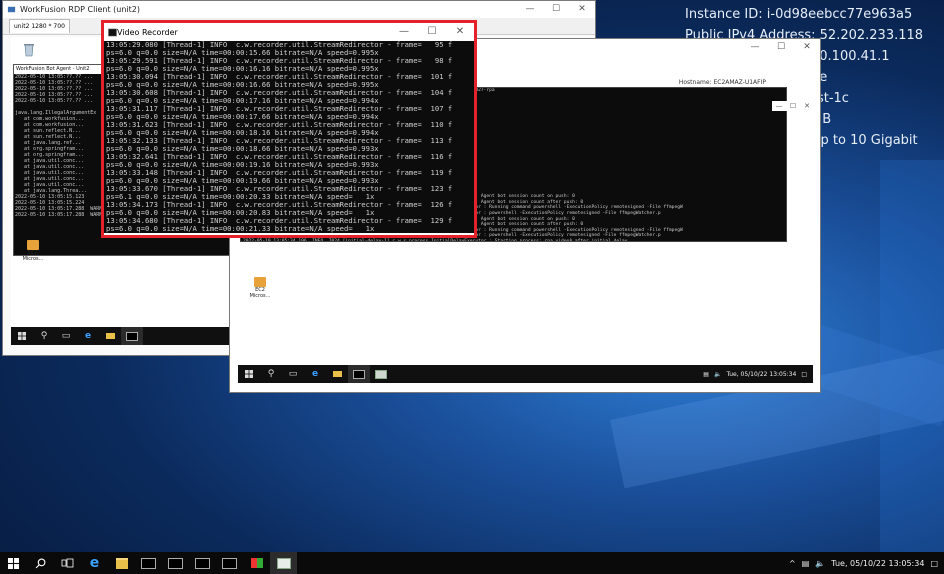  I want to click on inner-taskbar: ⚲ ▭ e ▤ 🔈 Tue, 05/10/22 13:05:34 □, so click(525, 374).